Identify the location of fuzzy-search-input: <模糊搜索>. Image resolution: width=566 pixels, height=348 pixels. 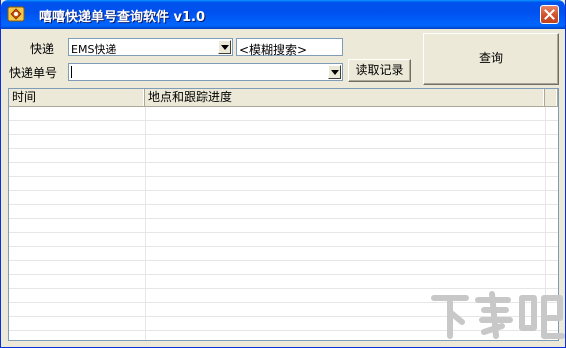
(289, 47).